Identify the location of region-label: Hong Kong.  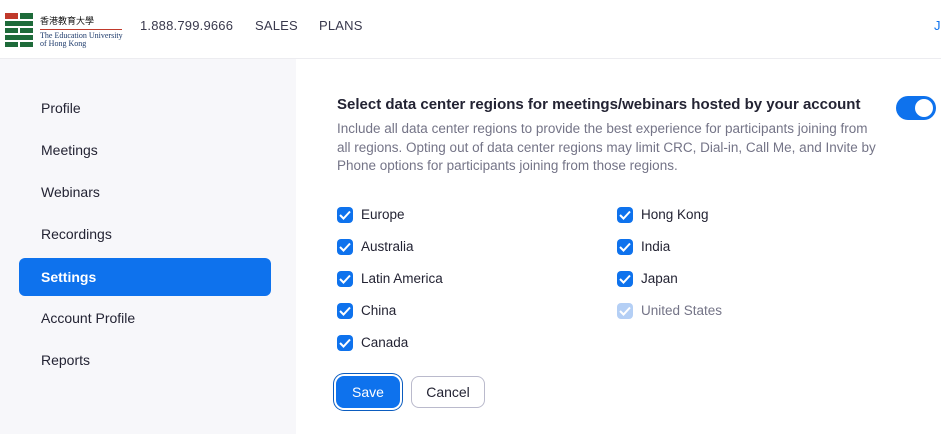
(675, 214).